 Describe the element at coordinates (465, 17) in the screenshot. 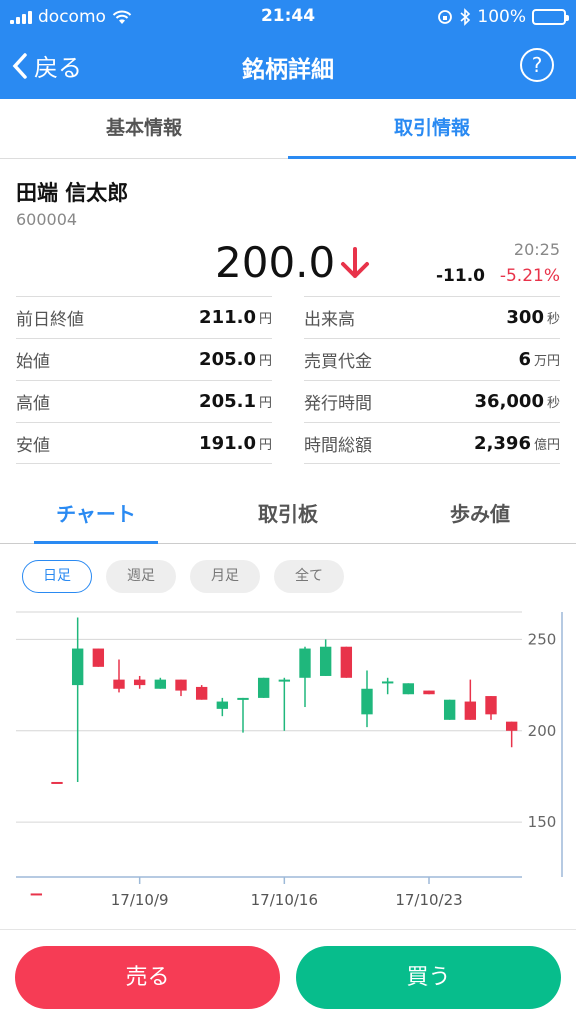

I see `bluetooth-icon` at that location.